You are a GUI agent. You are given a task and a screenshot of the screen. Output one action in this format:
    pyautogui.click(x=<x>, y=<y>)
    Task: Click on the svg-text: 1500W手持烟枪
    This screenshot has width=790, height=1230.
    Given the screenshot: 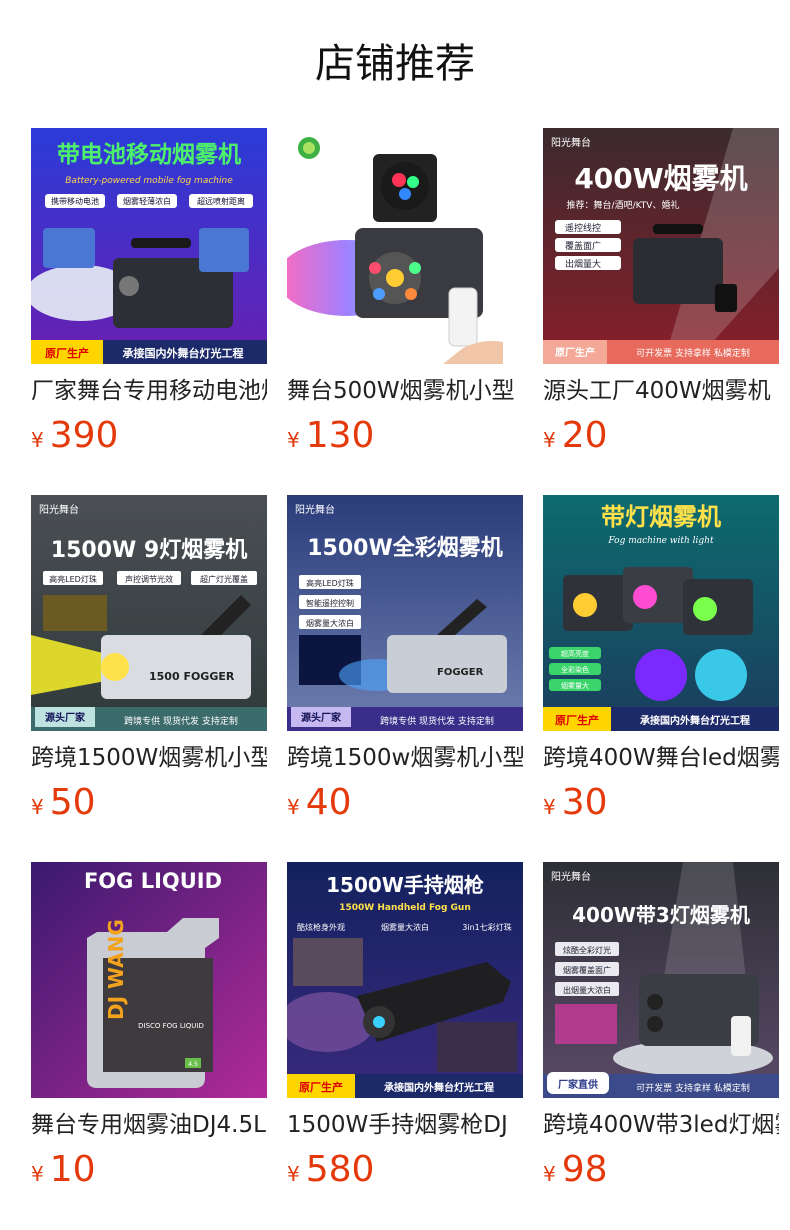 What is the action you would take?
    pyautogui.click(x=405, y=885)
    